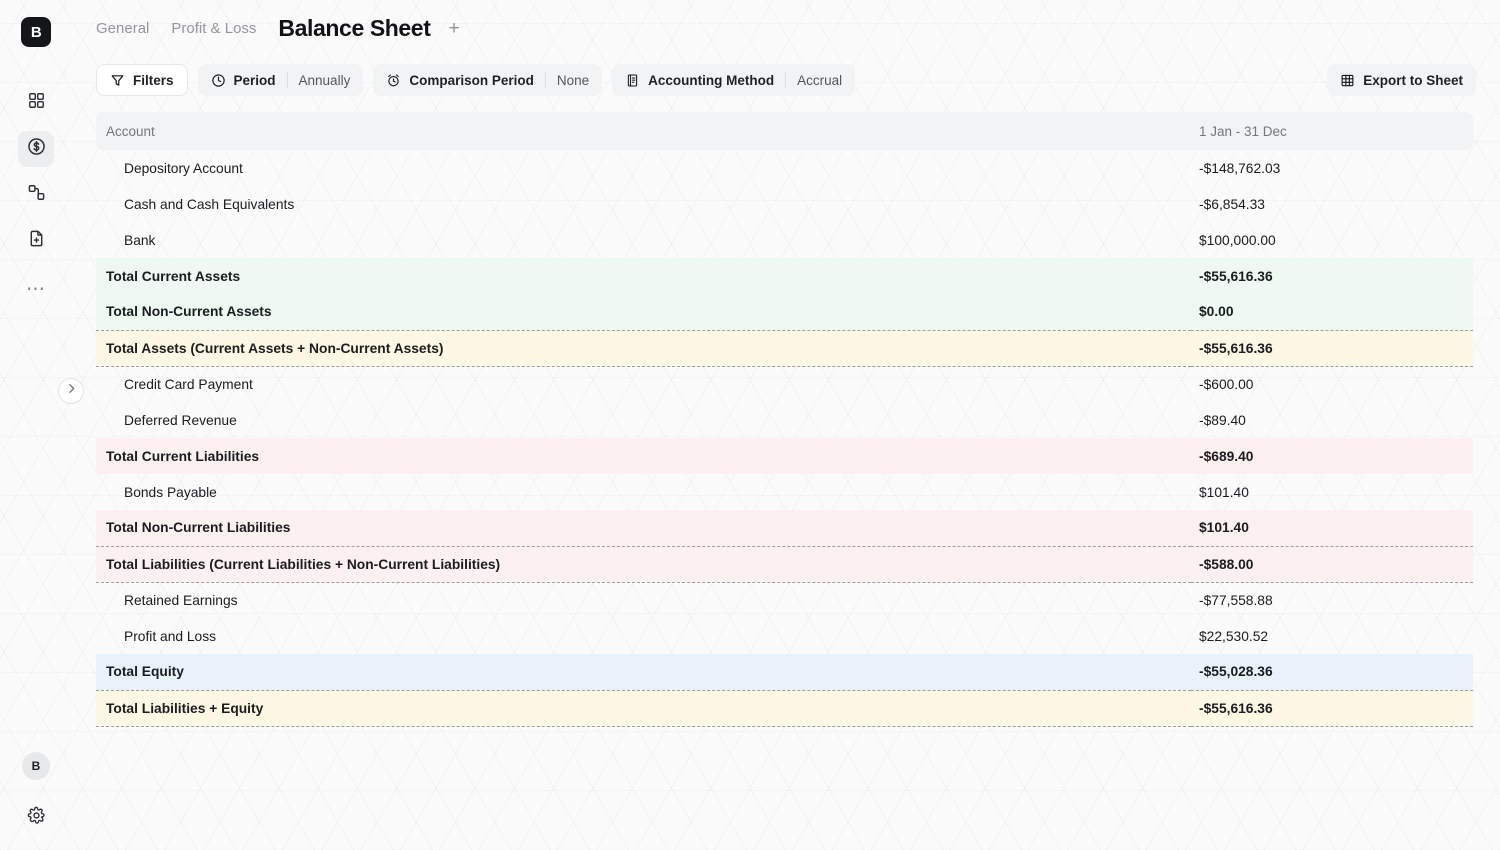  Describe the element at coordinates (784, 636) in the screenshot. I see `table-row: Profit and Loss $22,530.52` at that location.